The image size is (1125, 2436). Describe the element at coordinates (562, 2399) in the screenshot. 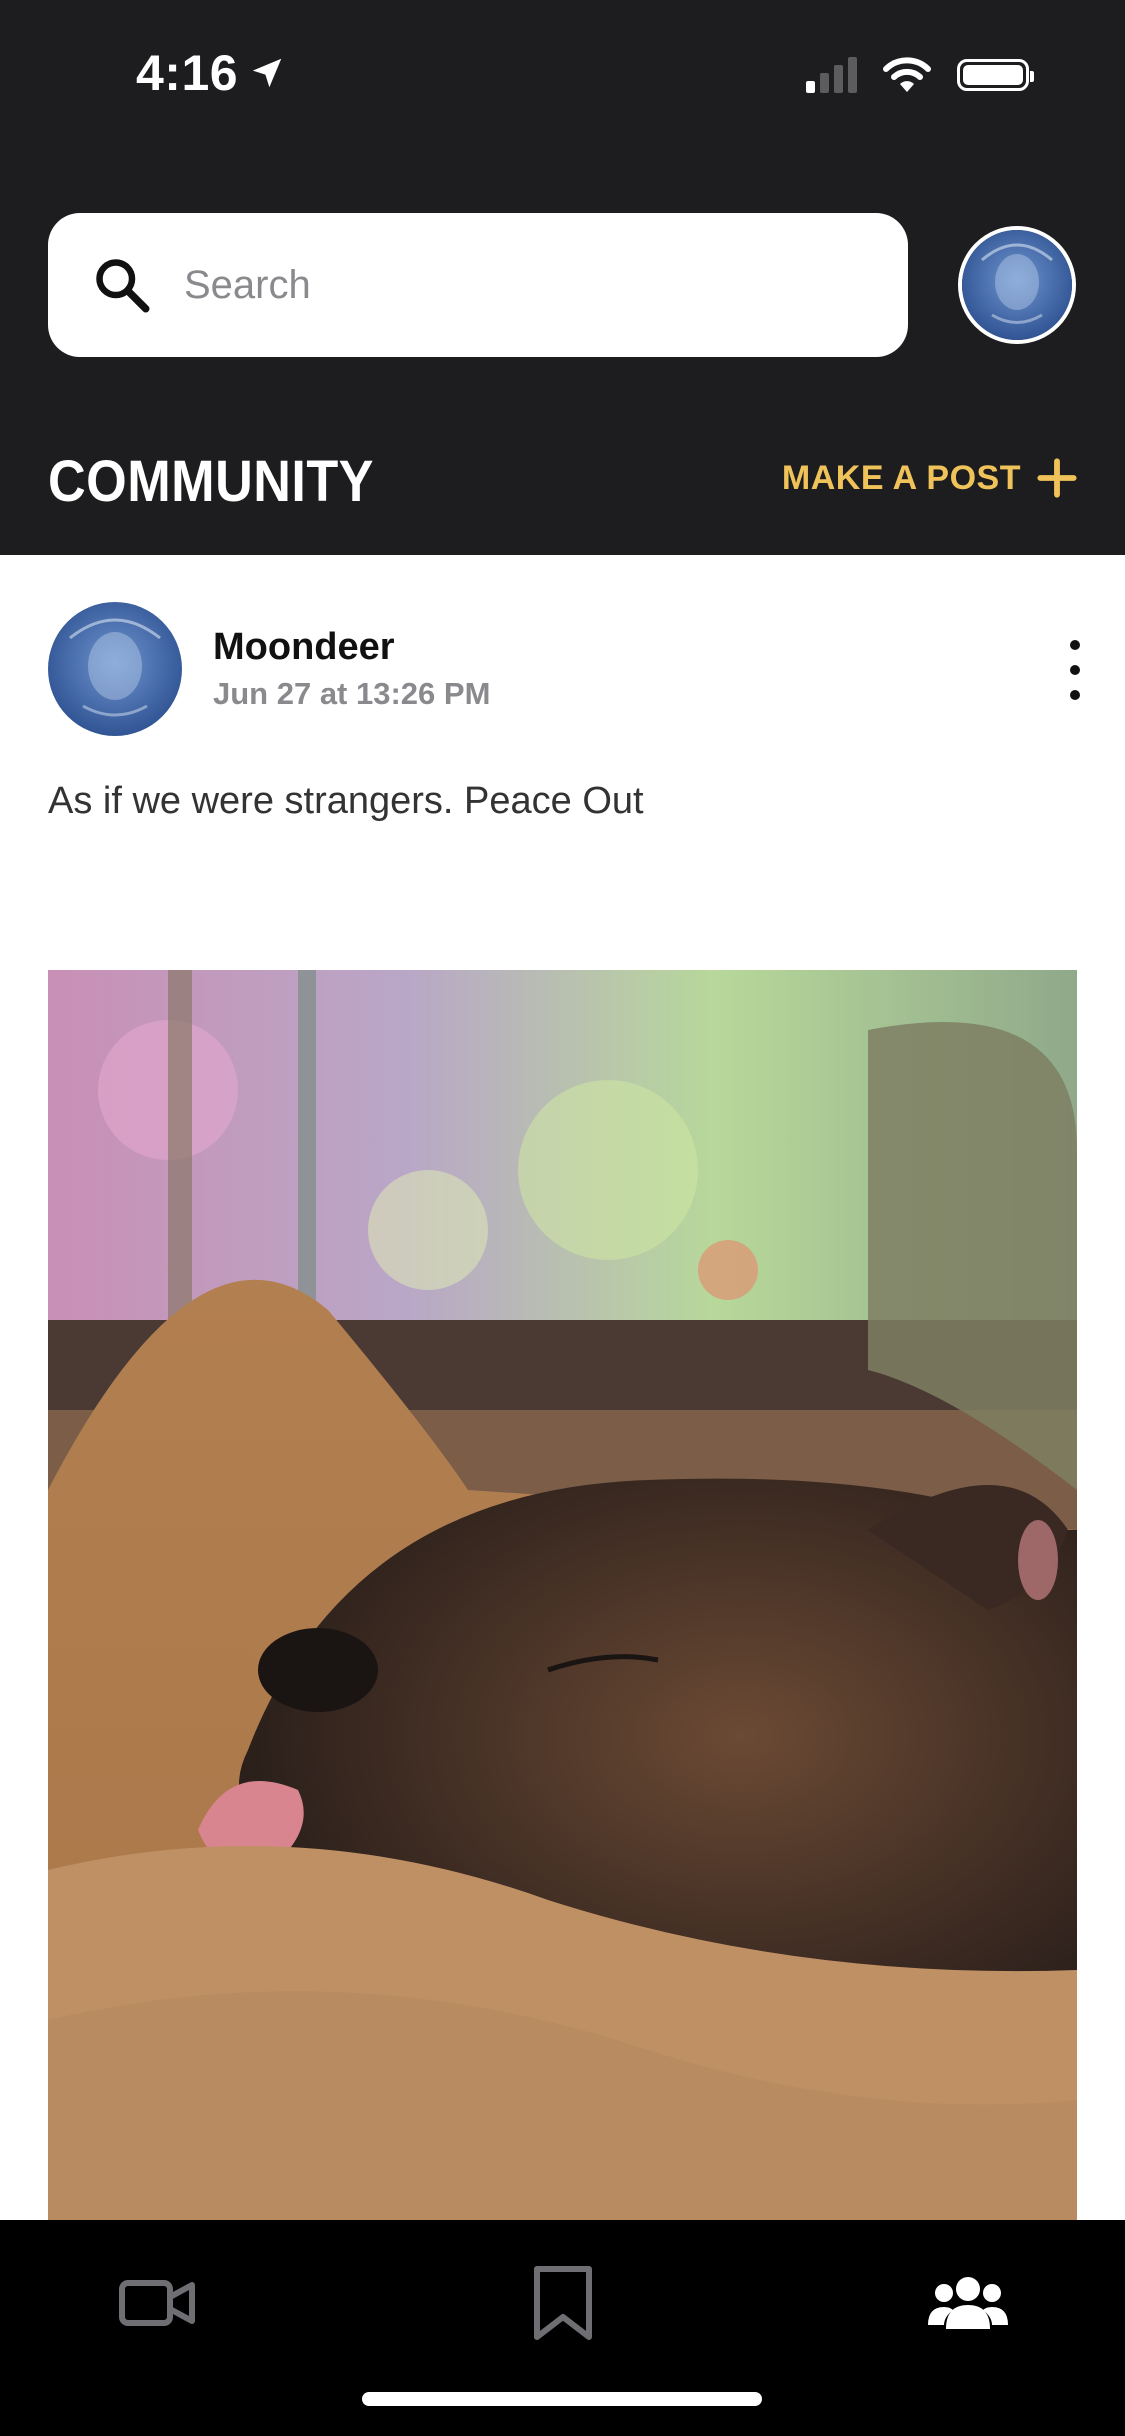

I see `home-indicator` at that location.